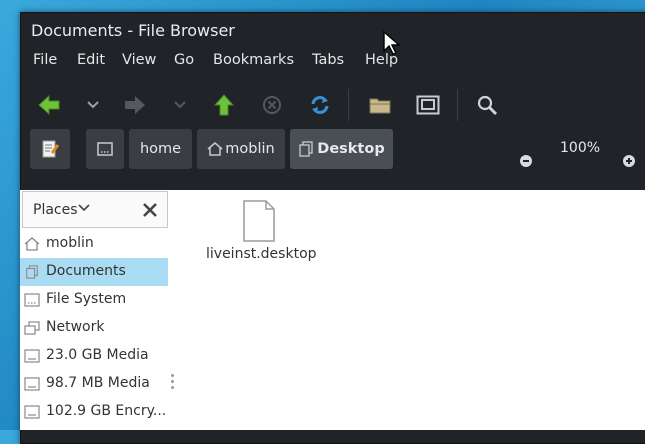 The width and height of the screenshot is (645, 444). What do you see at coordinates (253, 60) in the screenshot?
I see `menu-bookmarks: Bookmarks` at bounding box center [253, 60].